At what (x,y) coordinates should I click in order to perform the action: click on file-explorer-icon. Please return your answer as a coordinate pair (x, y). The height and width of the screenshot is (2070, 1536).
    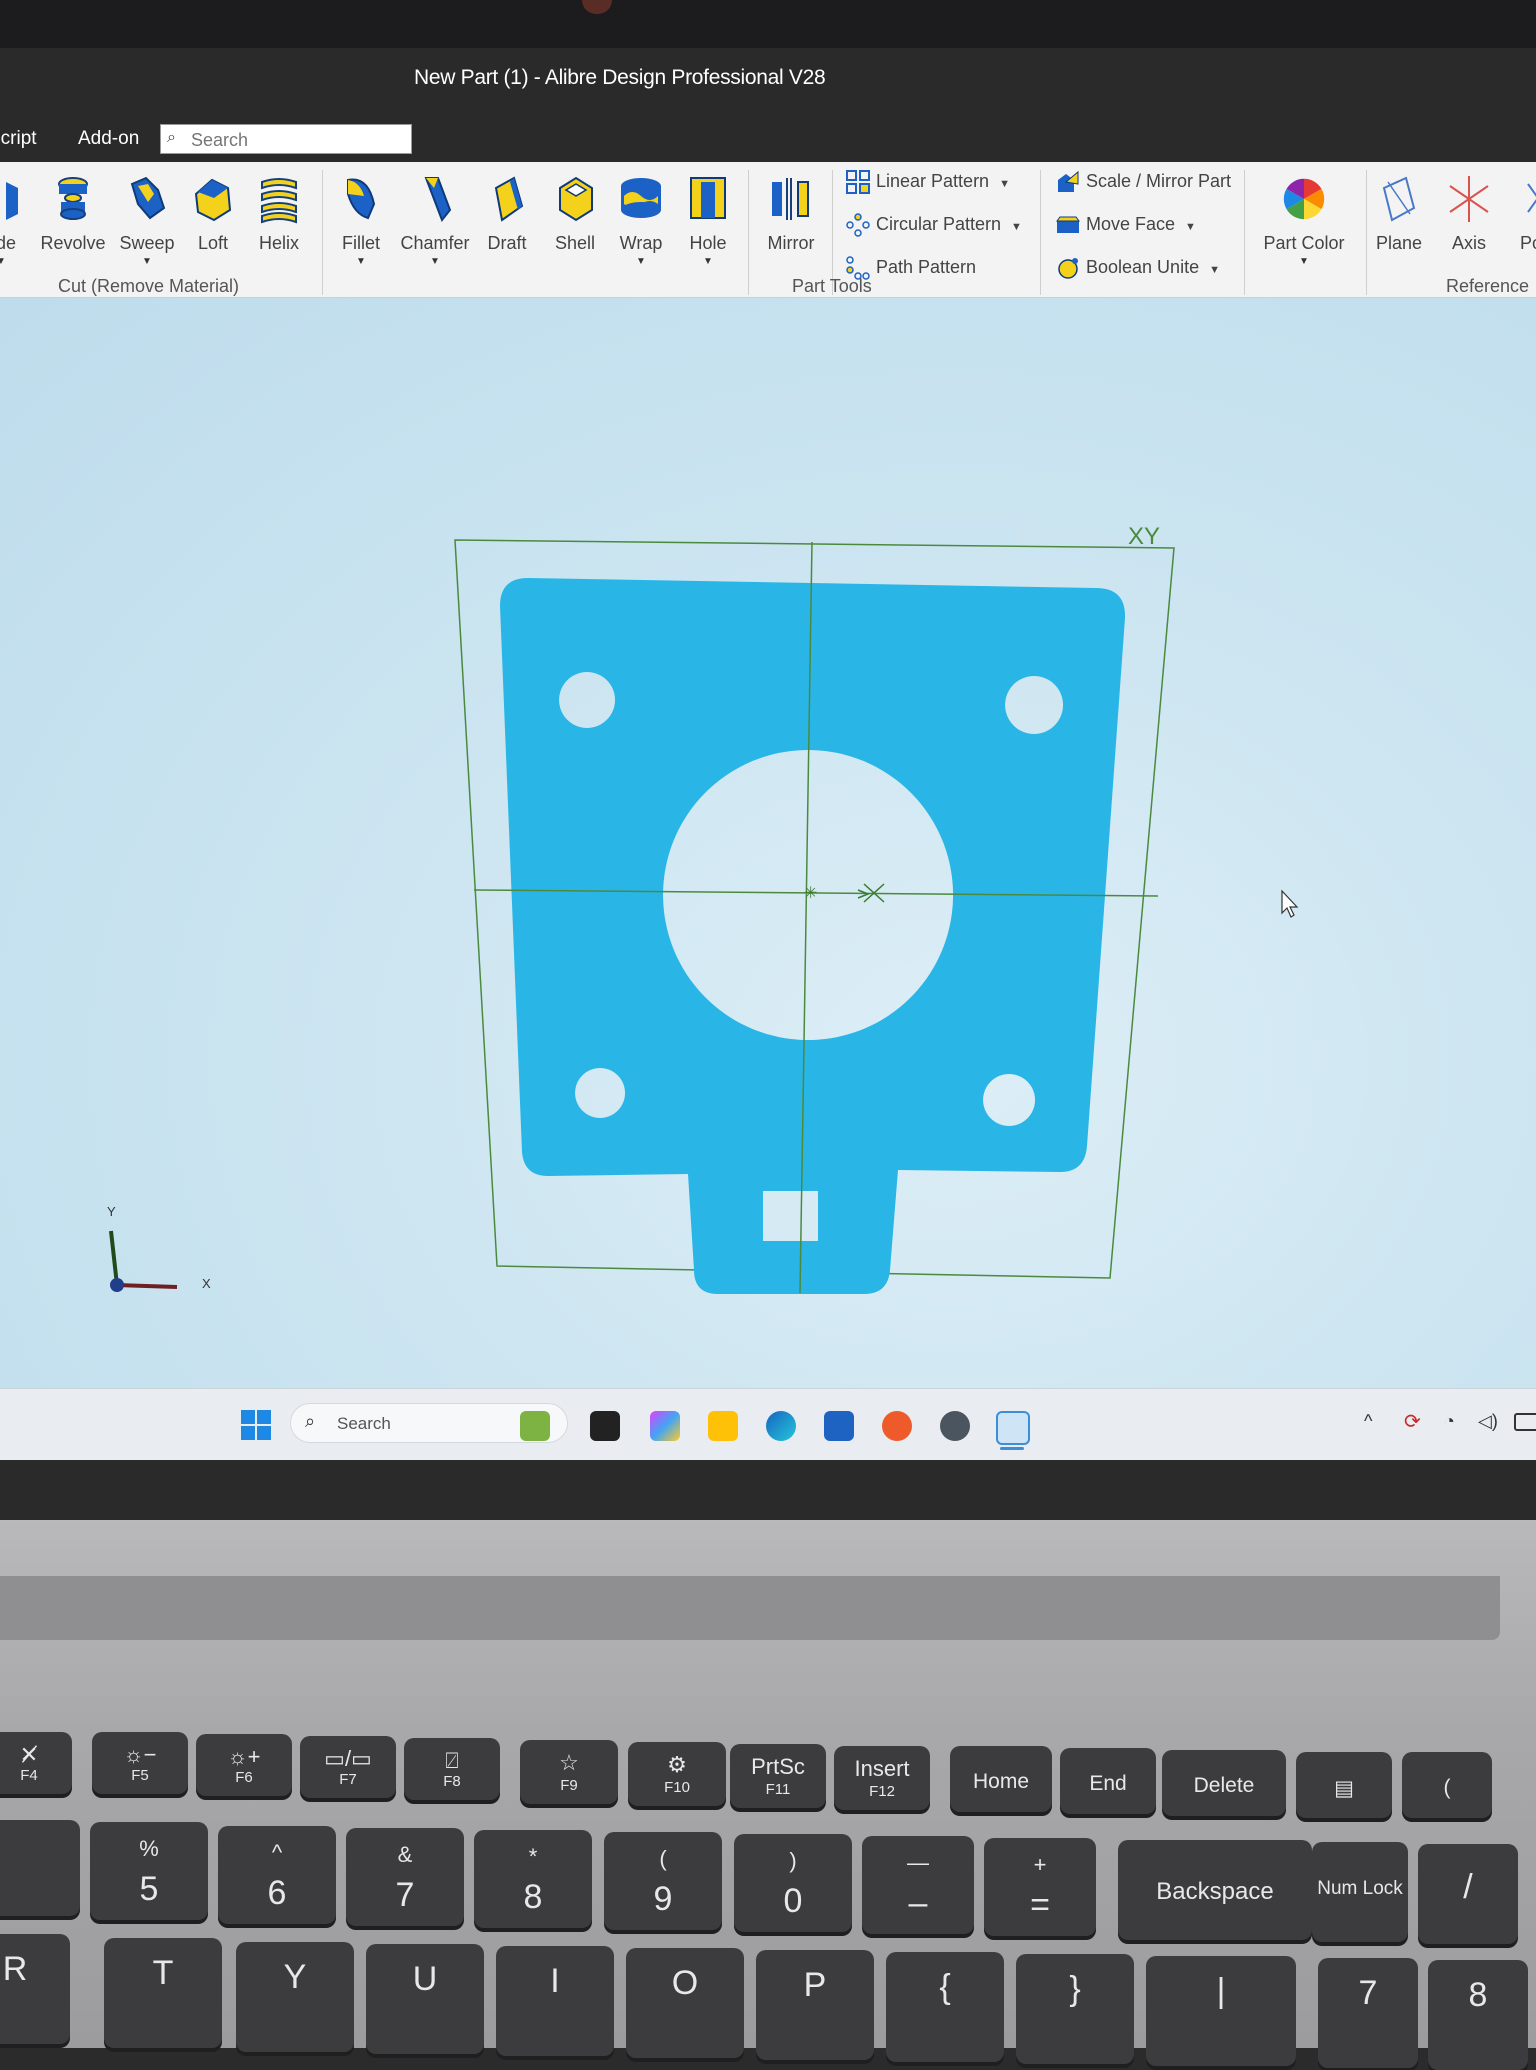
    Looking at the image, I should click on (723, 1426).